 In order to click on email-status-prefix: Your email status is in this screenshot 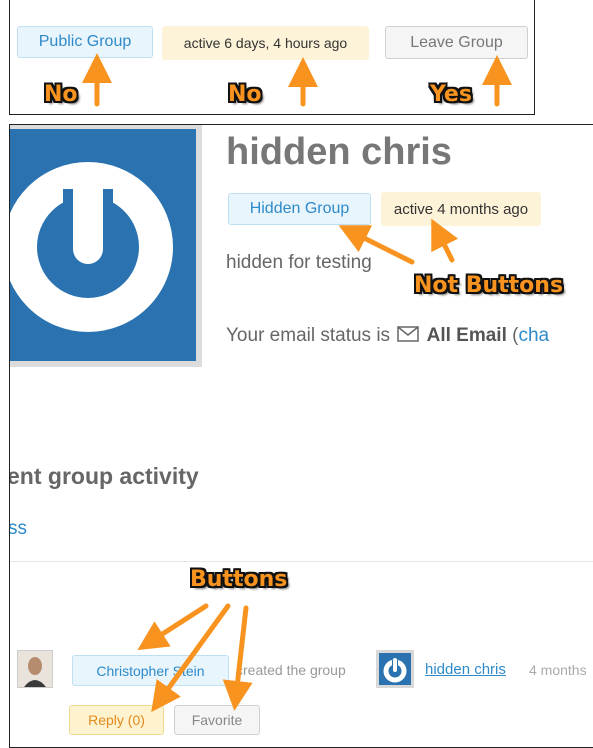, I will do `click(308, 335)`.